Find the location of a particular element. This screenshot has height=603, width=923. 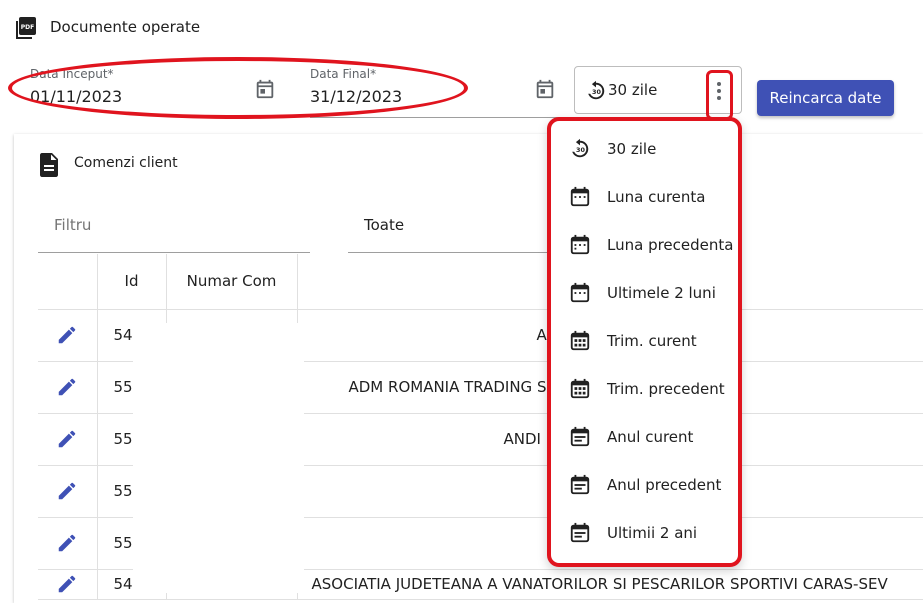

menu-item-30-zile: 30 30 zile is located at coordinates (644, 149).